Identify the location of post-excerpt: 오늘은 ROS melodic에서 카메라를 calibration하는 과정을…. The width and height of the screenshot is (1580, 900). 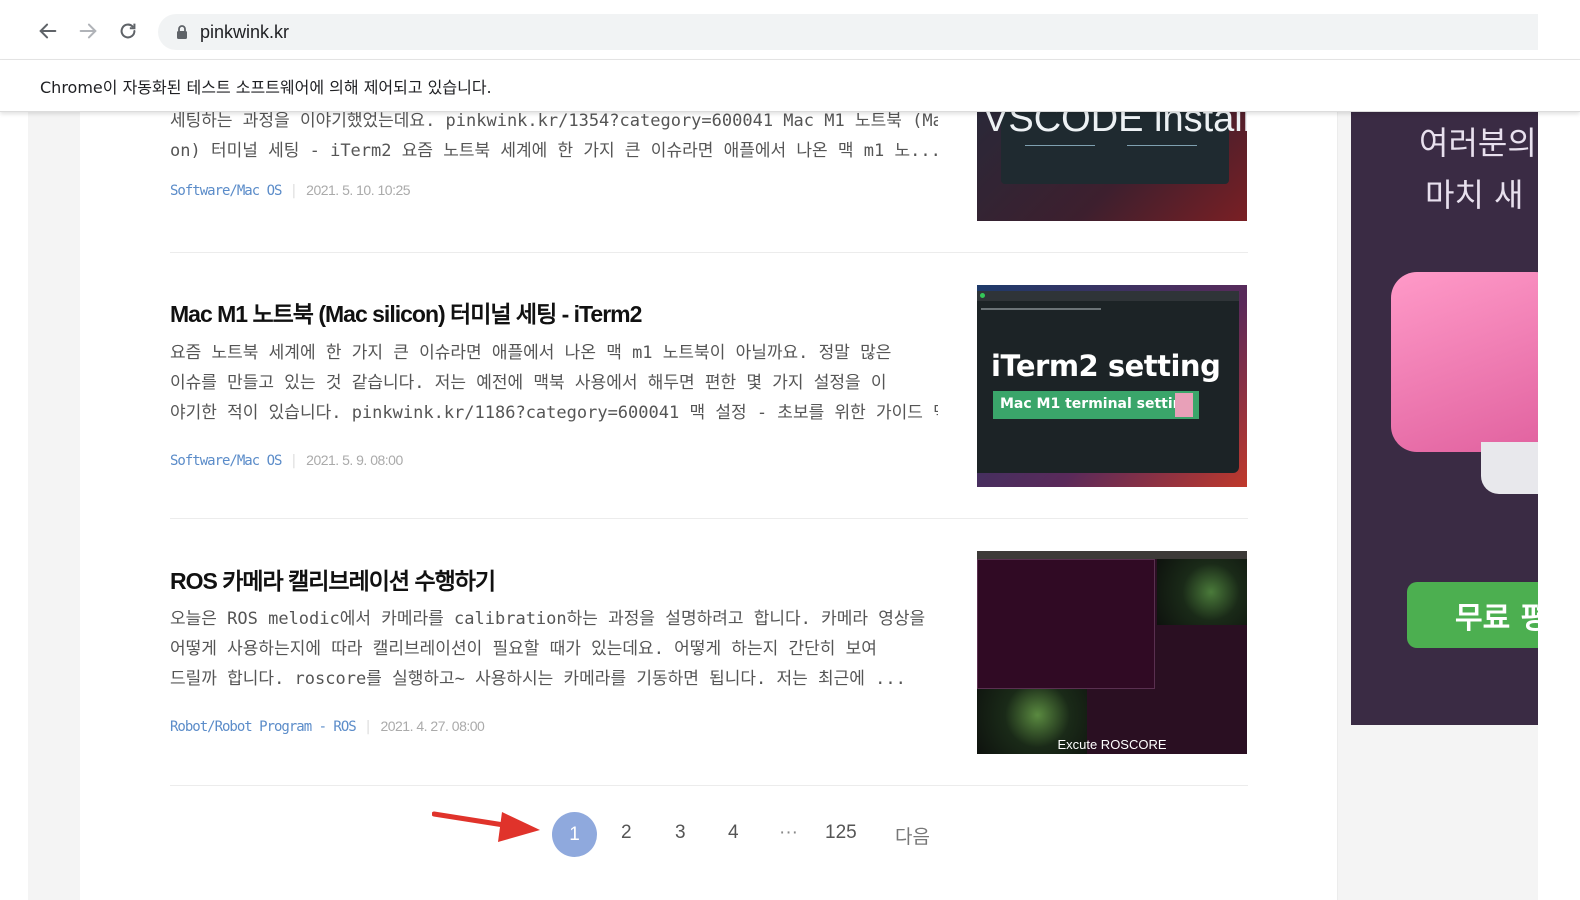
(554, 649).